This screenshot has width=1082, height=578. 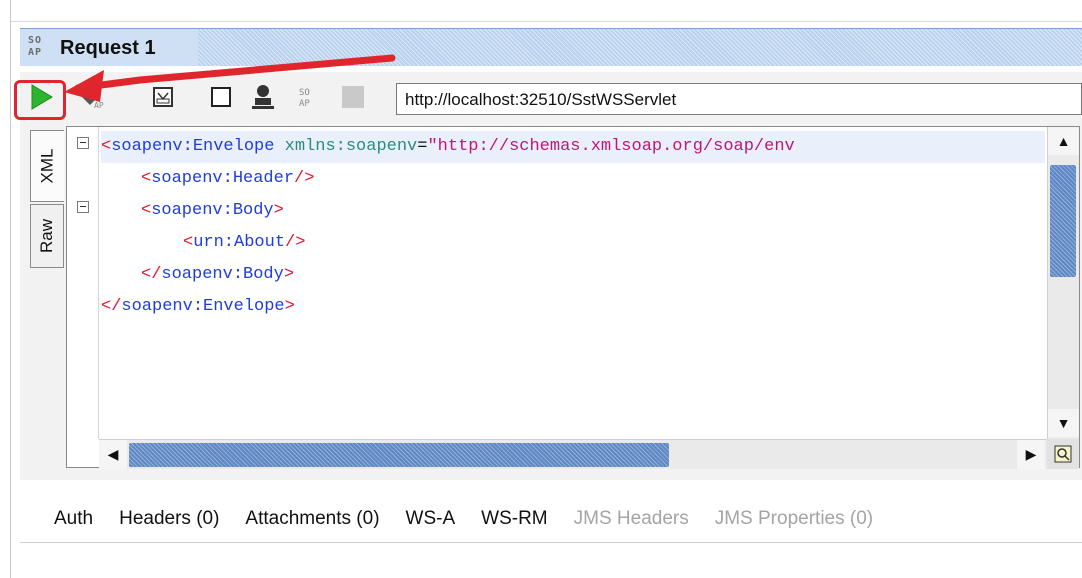 I want to click on soap-badge-line-2: AP, so click(x=35, y=52).